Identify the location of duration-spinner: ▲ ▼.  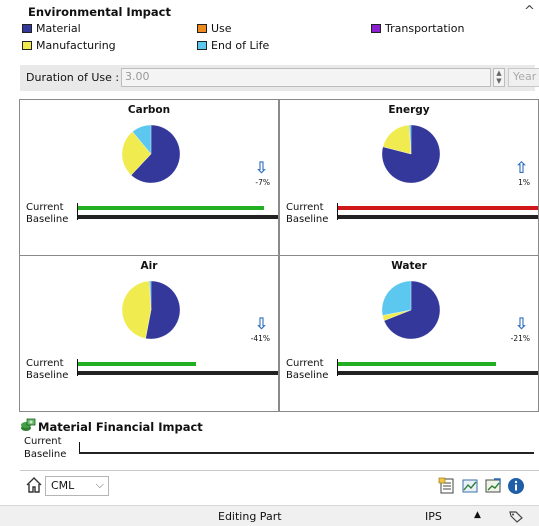
(499, 77).